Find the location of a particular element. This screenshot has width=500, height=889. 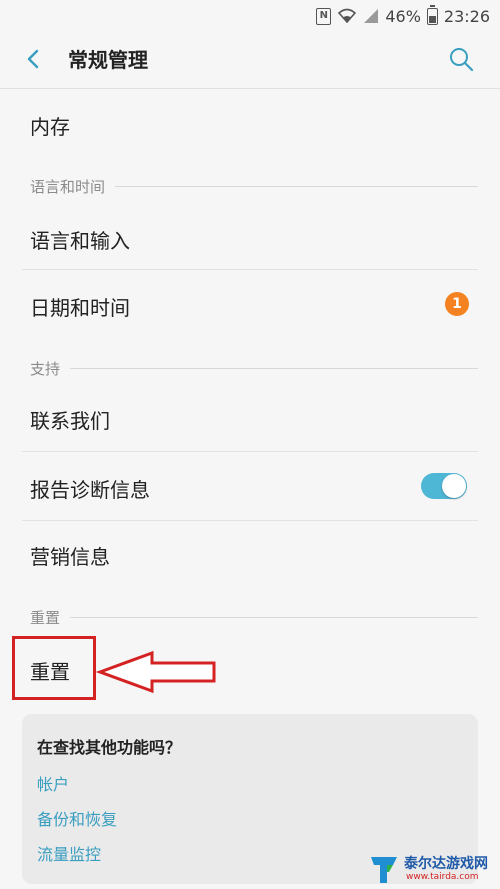

menu-item-storage: 内存 is located at coordinates (250, 123).